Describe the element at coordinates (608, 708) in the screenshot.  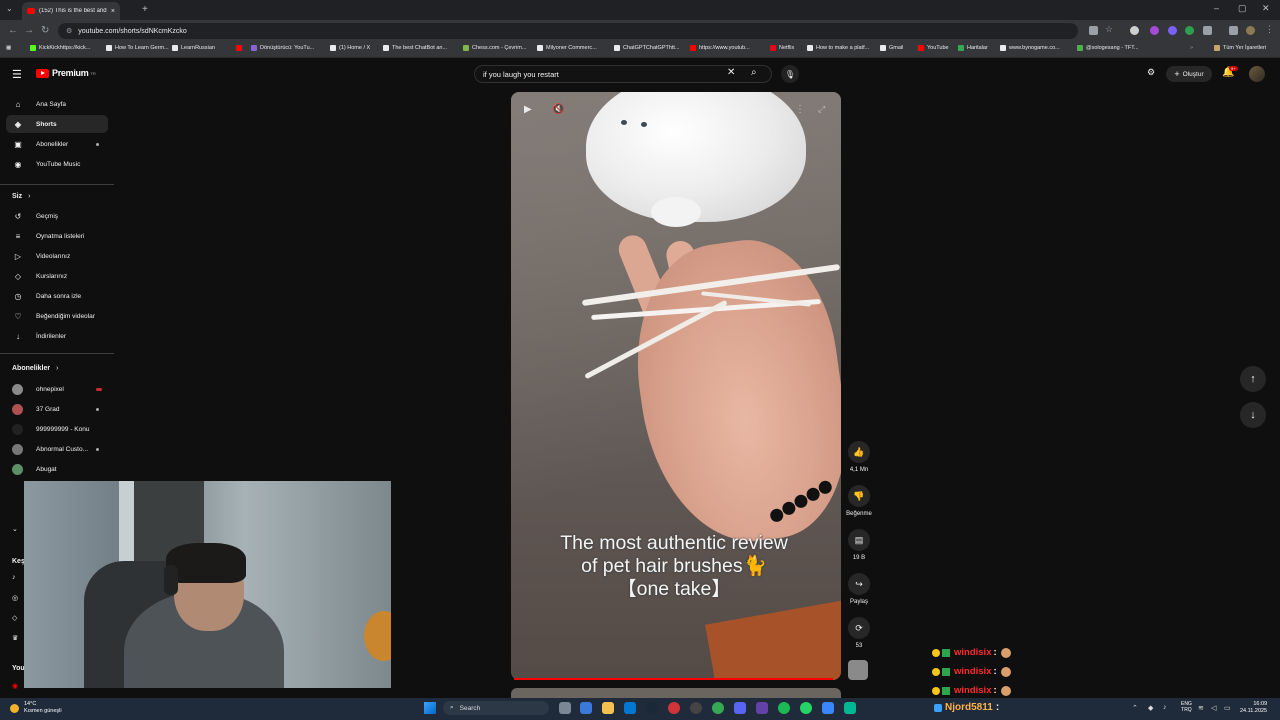
I see `file-explorer-icon` at that location.